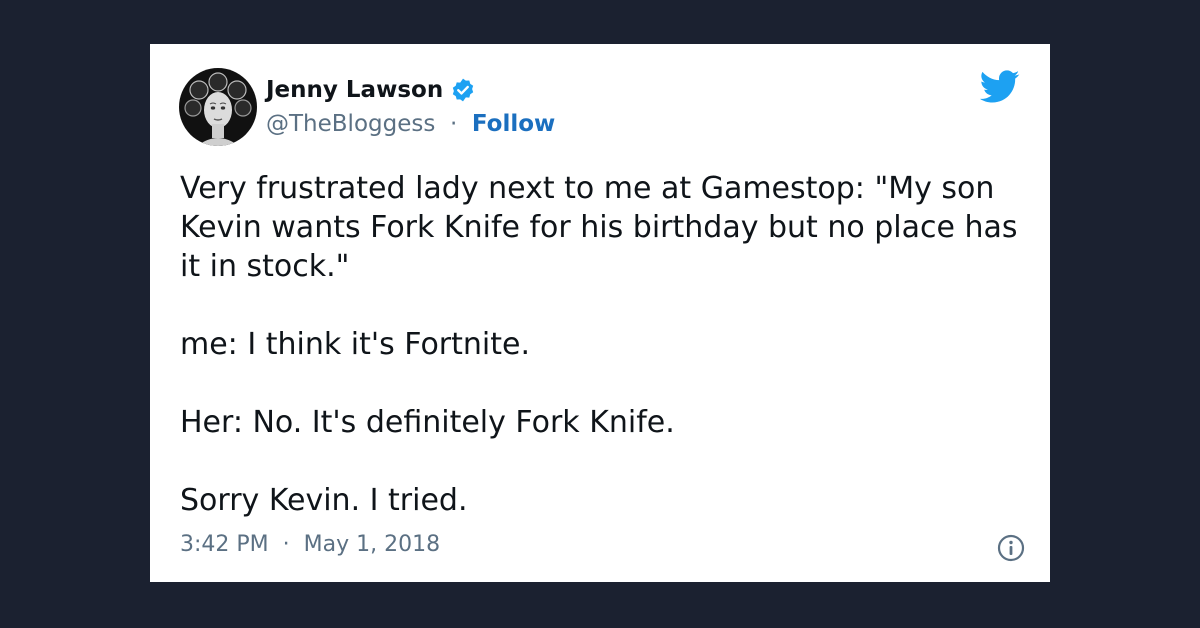 This screenshot has height=628, width=1200. Describe the element at coordinates (350, 124) in the screenshot. I see `author-handle: @TheBloggess` at that location.